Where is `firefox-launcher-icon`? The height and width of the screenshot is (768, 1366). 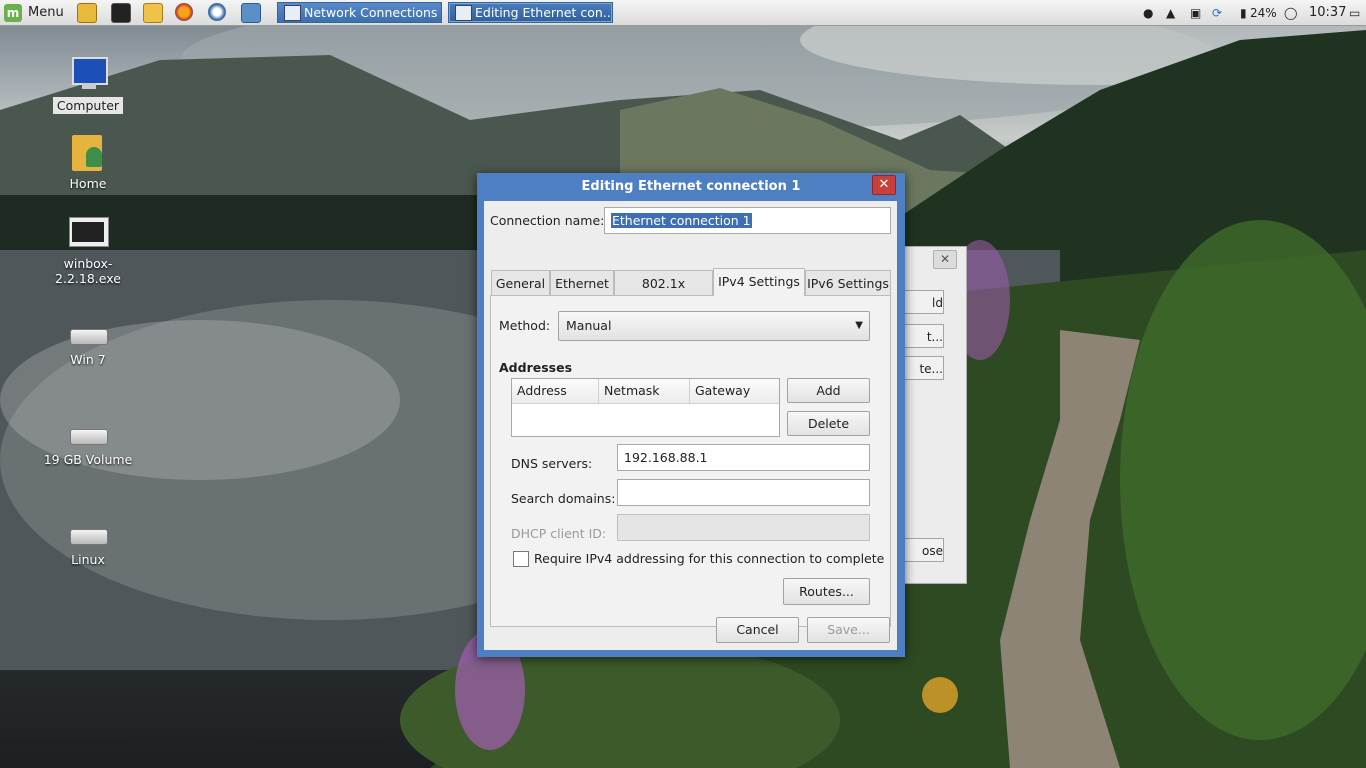 firefox-launcher-icon is located at coordinates (184, 12).